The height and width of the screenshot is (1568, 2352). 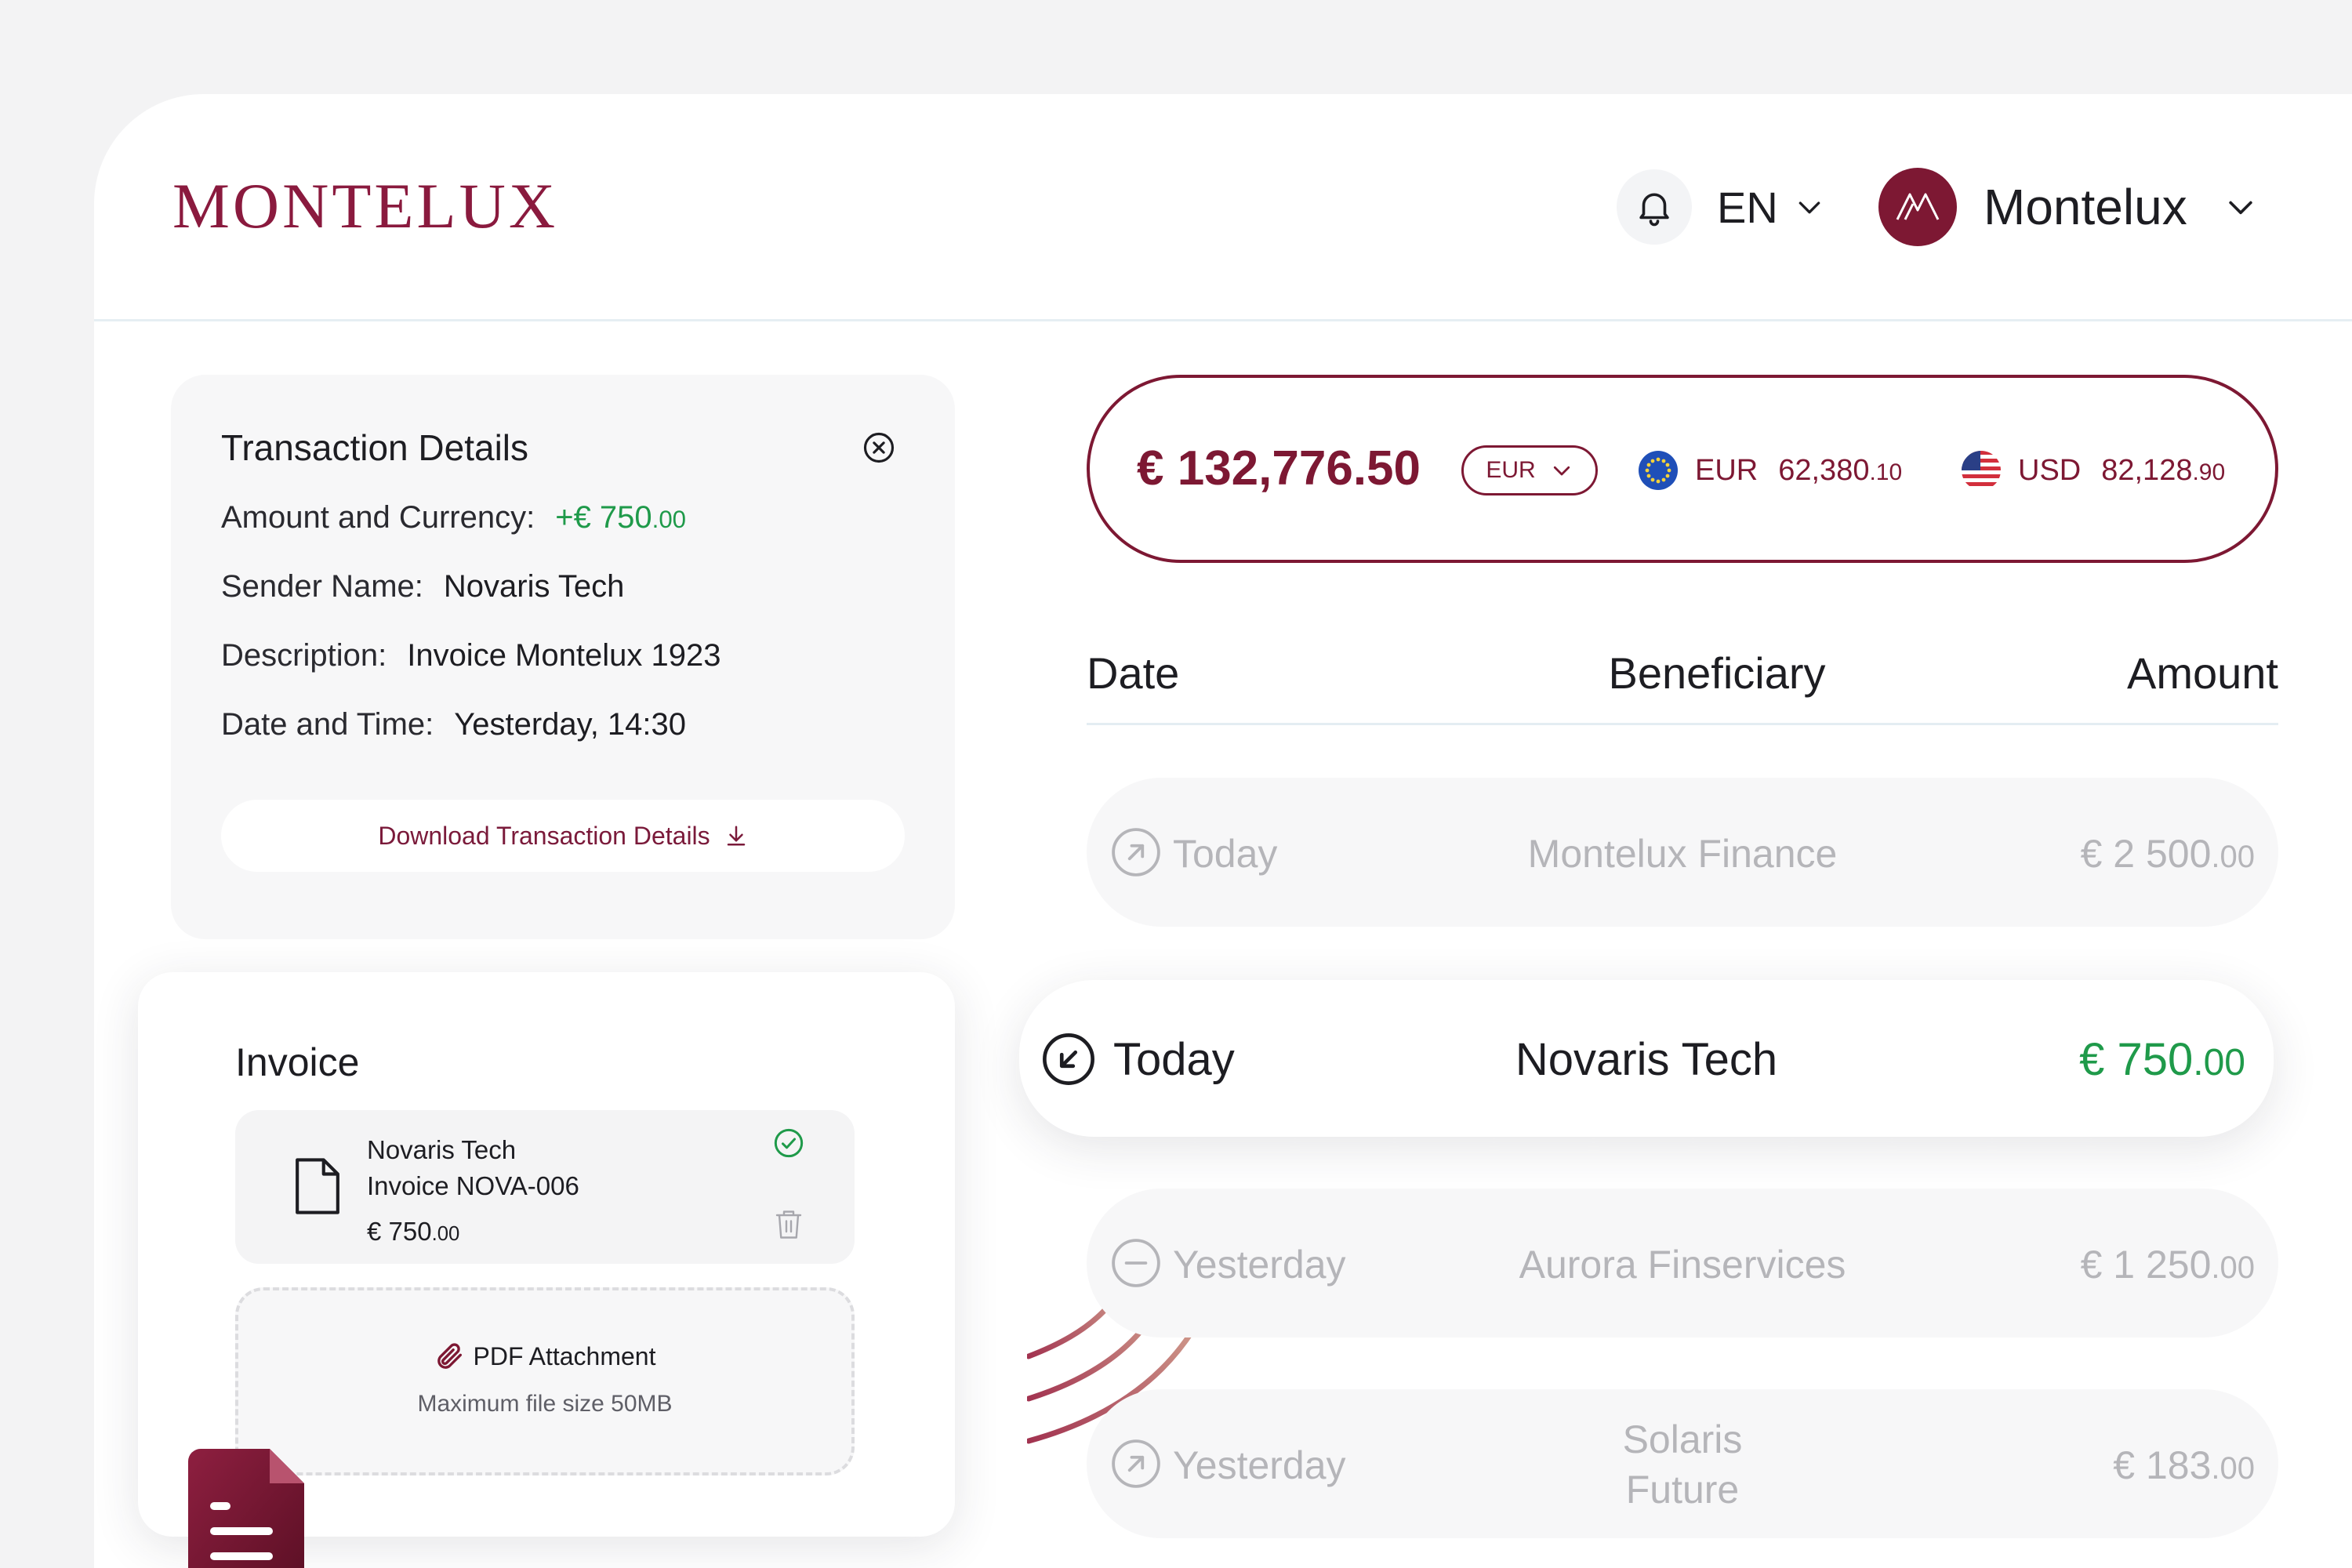 I want to click on document-icon, so click(x=317, y=1186).